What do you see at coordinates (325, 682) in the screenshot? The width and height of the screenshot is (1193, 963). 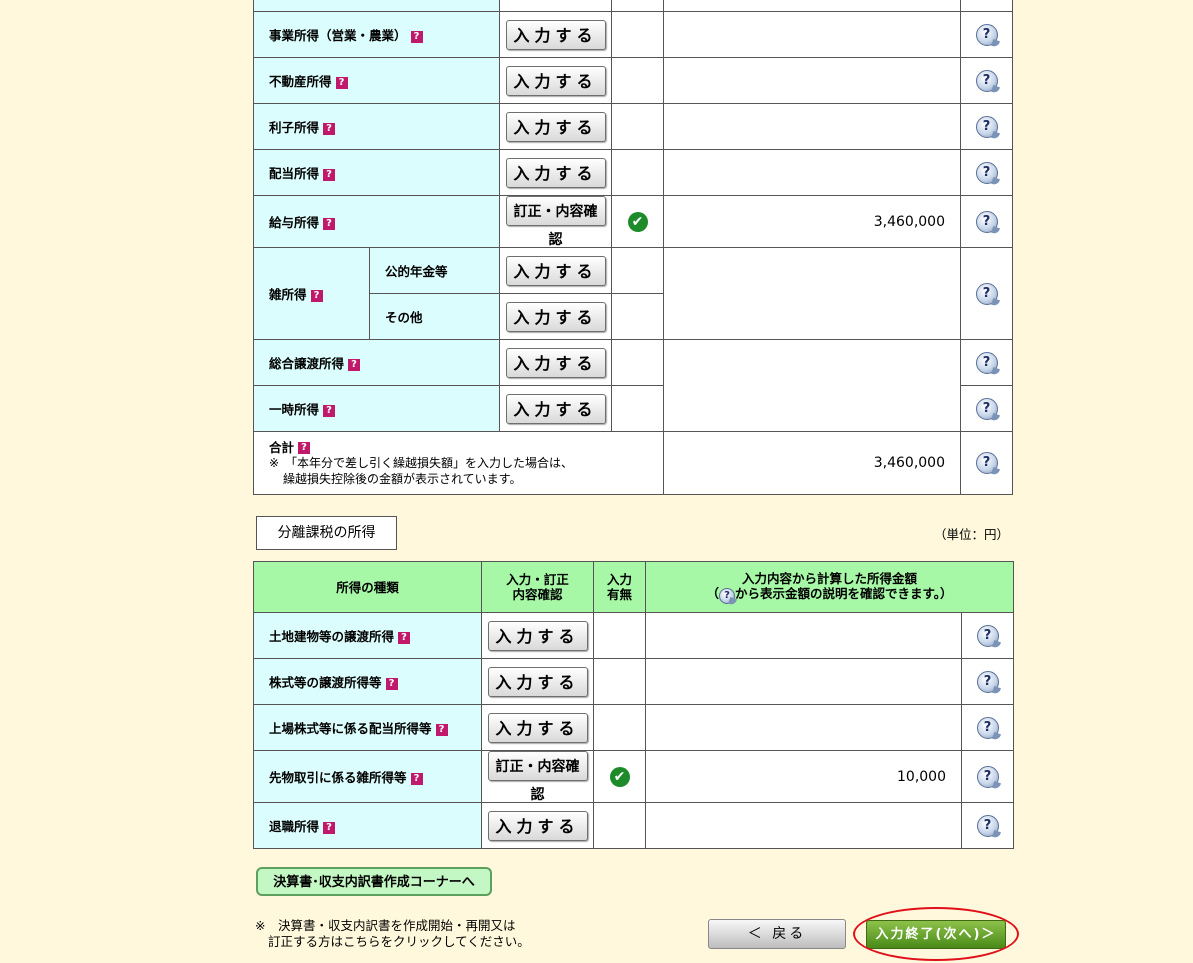 I see `income-label: 株式等の譲渡所得等` at bounding box center [325, 682].